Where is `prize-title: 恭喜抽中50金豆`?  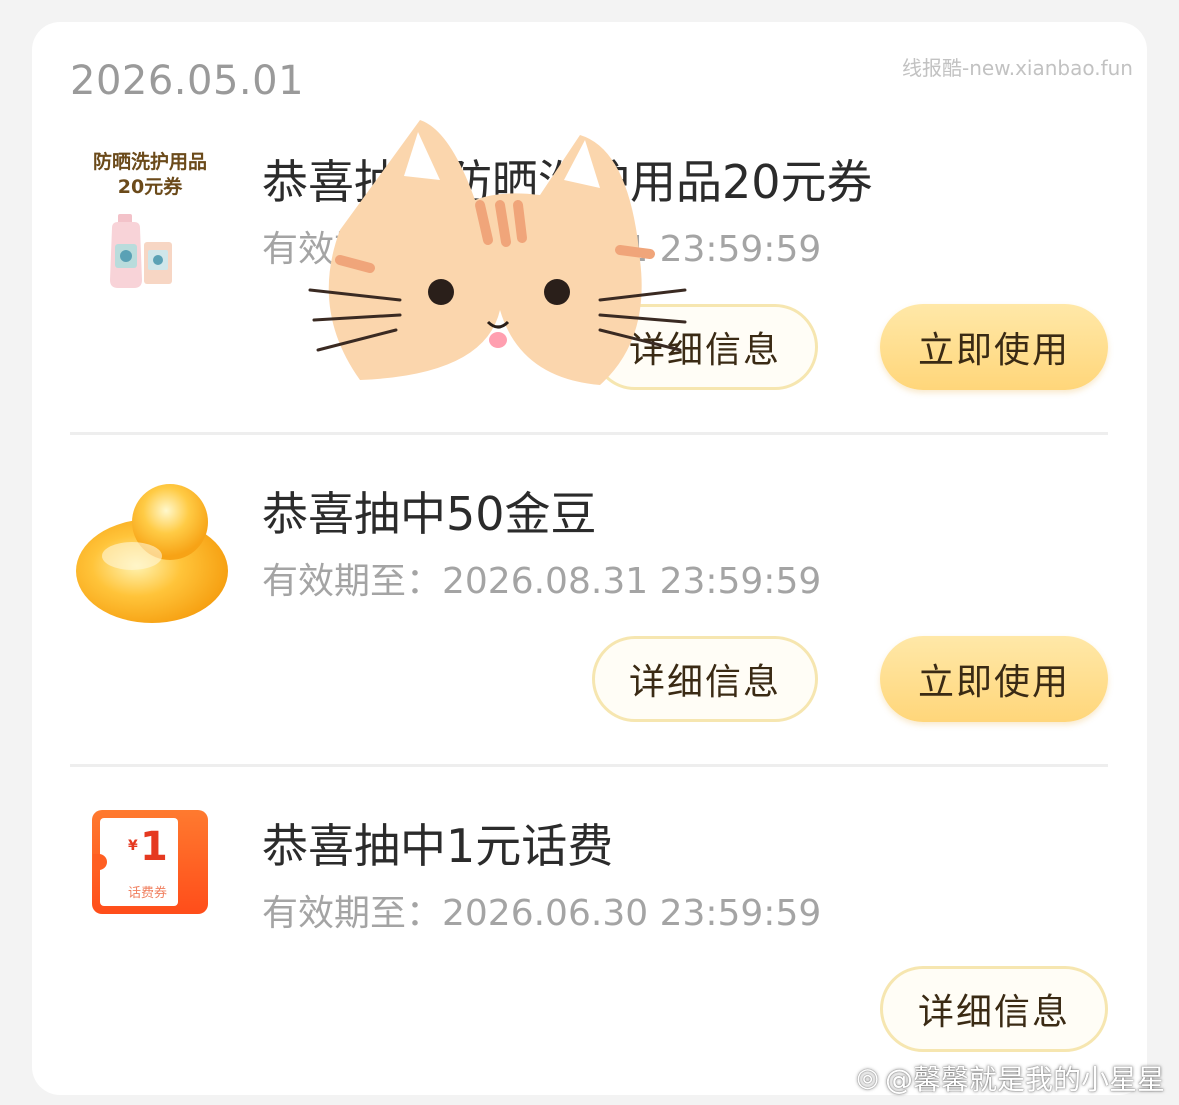 prize-title: 恭喜抽中50金豆 is located at coordinates (429, 514).